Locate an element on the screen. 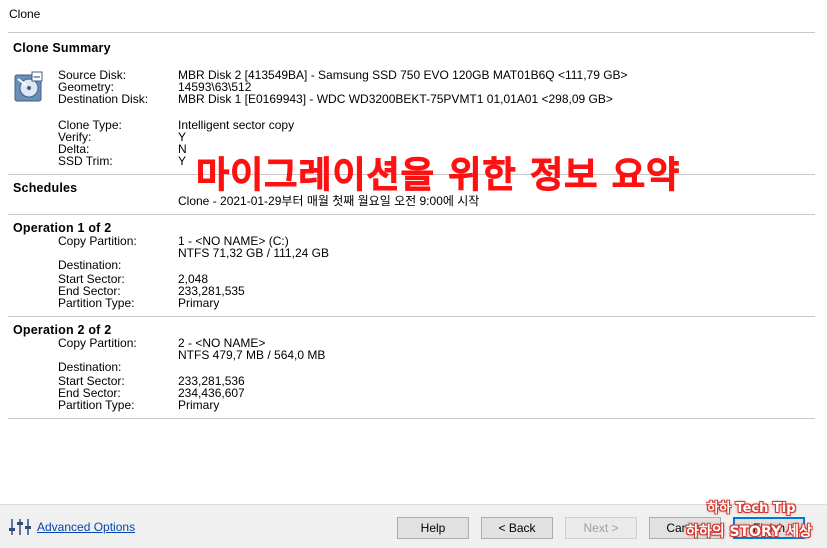 This screenshot has width=827, height=548. op1-copy-partition-detail: NTFS 71,32 GB / 111,24 GB is located at coordinates (253, 253).